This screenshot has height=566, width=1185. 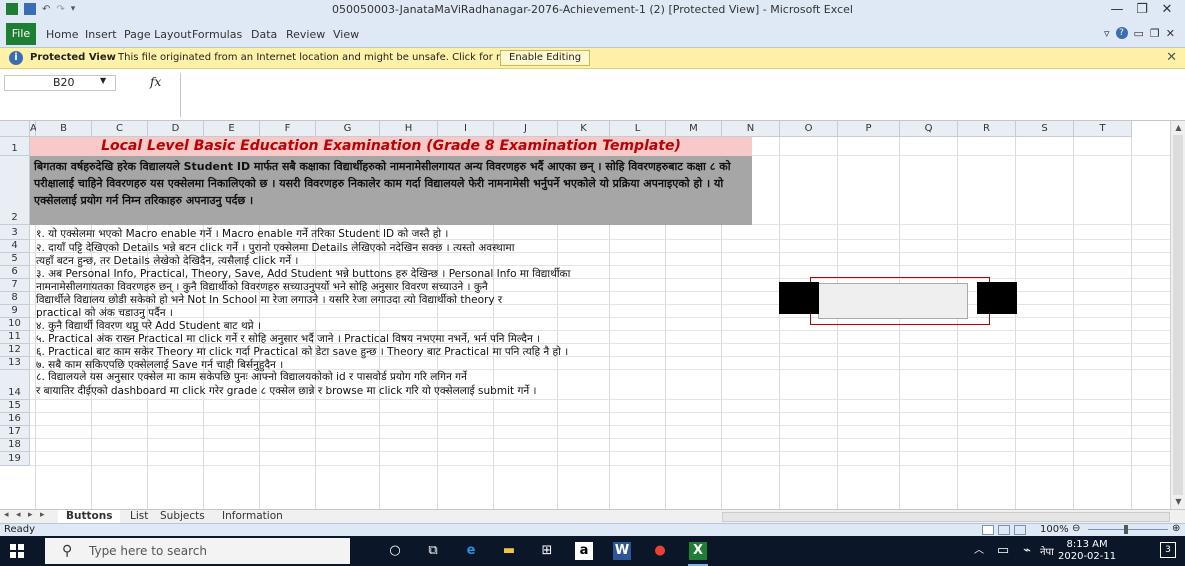 What do you see at coordinates (176, 129) in the screenshot?
I see `column-header-d: D` at bounding box center [176, 129].